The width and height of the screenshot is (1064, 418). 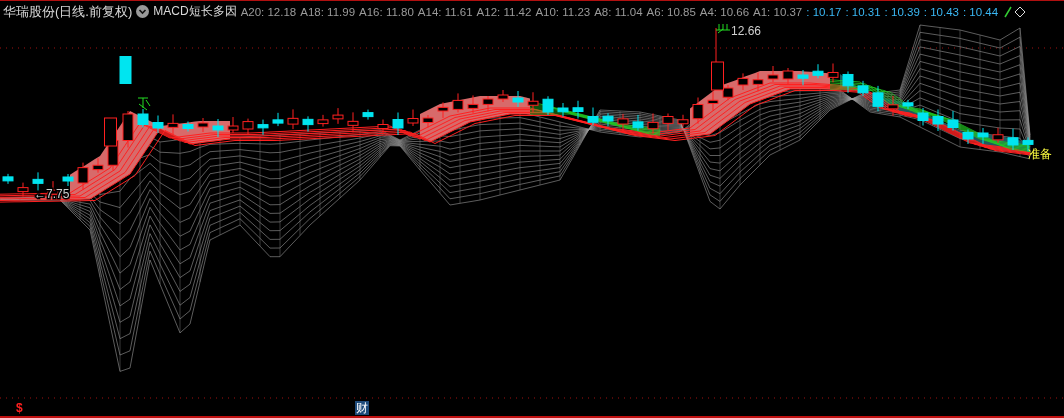 I want to click on indicator-value: A6: 10.85, so click(x=671, y=11).